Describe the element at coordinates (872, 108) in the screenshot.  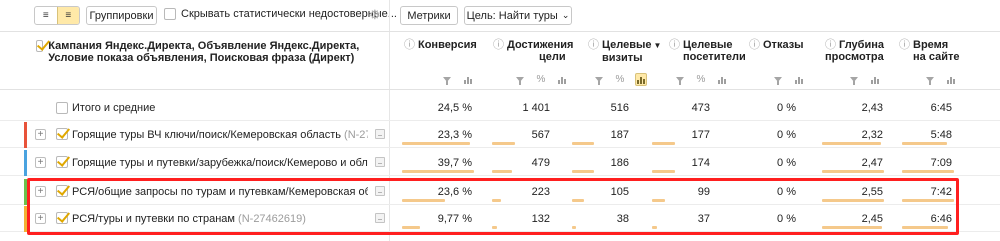
I see `total-depth: 2,43` at that location.